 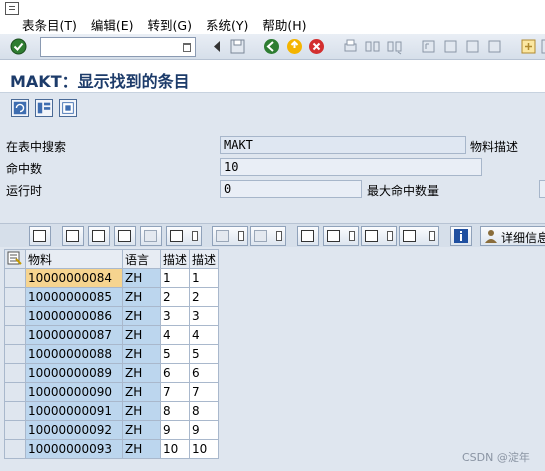 I want to click on menu-item-table-entry: 表条目(T), so click(x=49, y=24).